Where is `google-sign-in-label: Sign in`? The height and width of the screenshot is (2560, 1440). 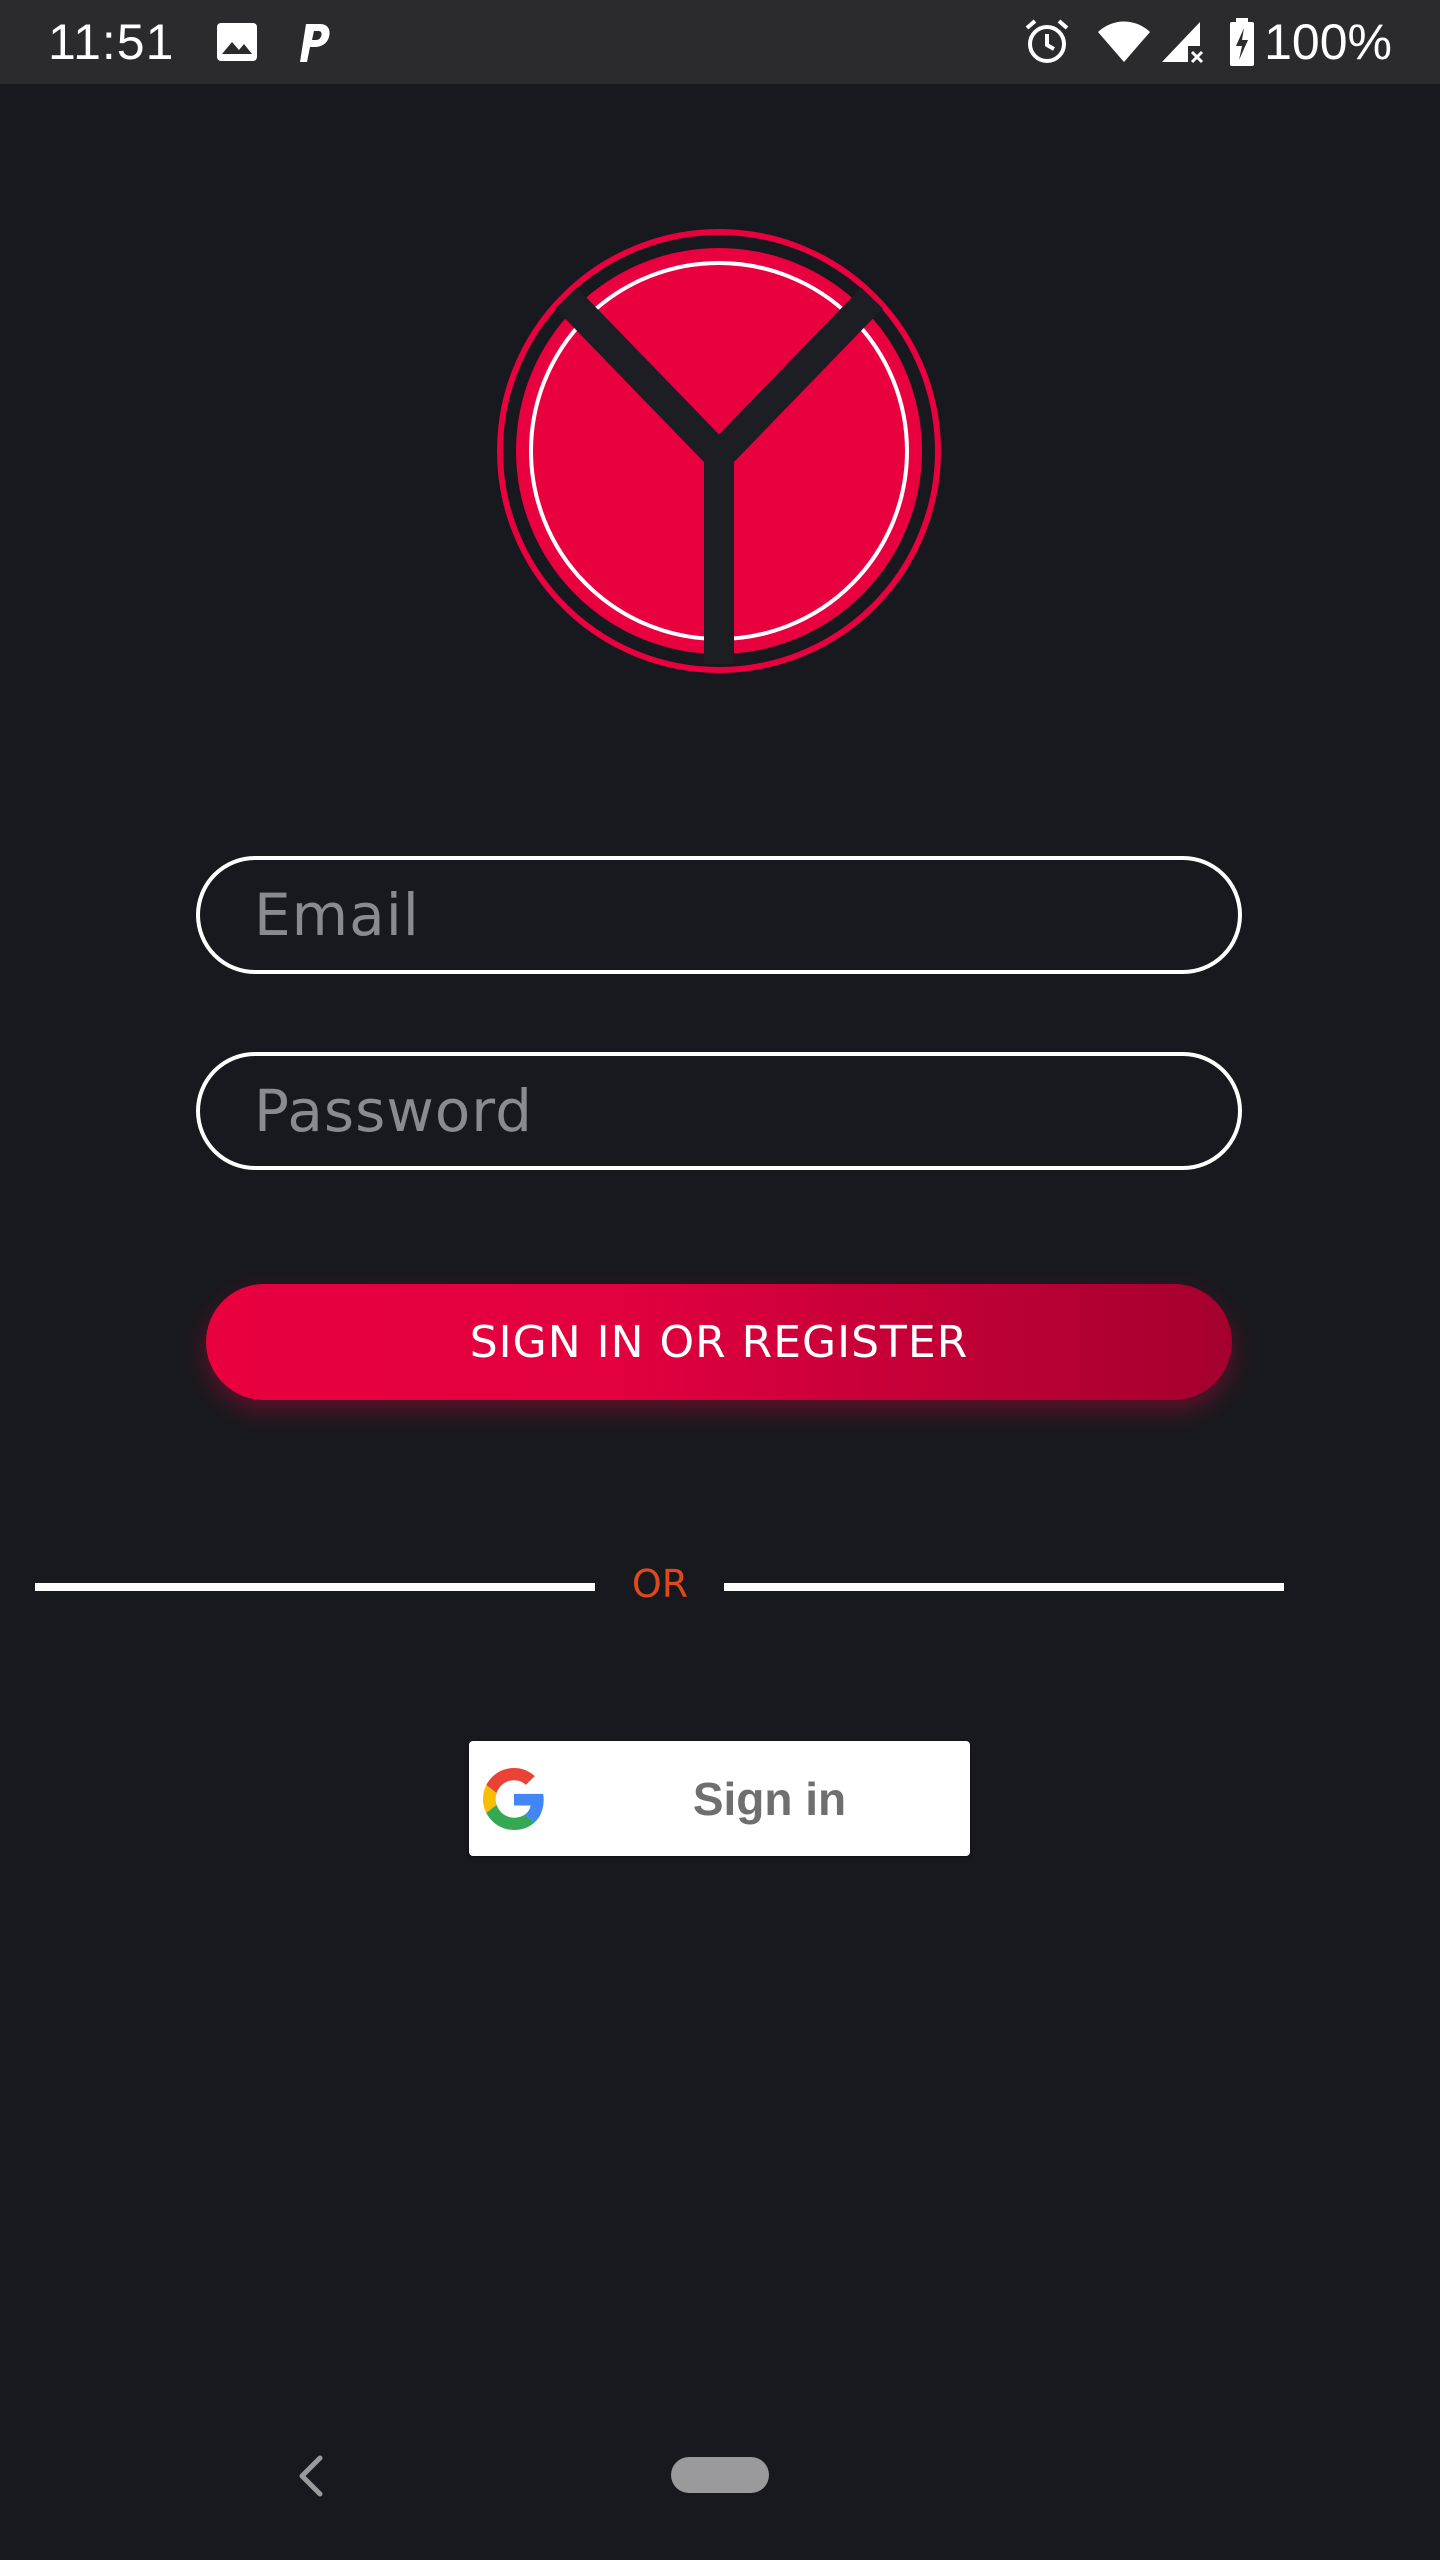
google-sign-in-label: Sign in is located at coordinates (769, 1798).